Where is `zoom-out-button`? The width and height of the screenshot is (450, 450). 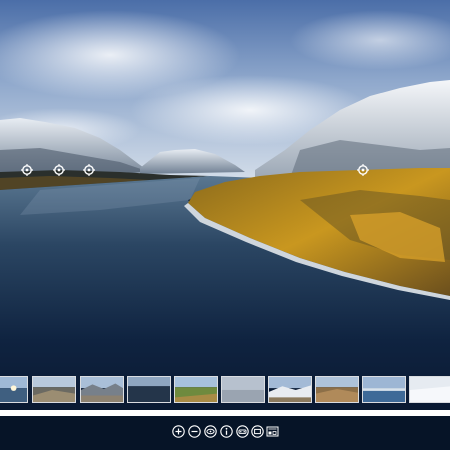
zoom-out-button is located at coordinates (194, 431).